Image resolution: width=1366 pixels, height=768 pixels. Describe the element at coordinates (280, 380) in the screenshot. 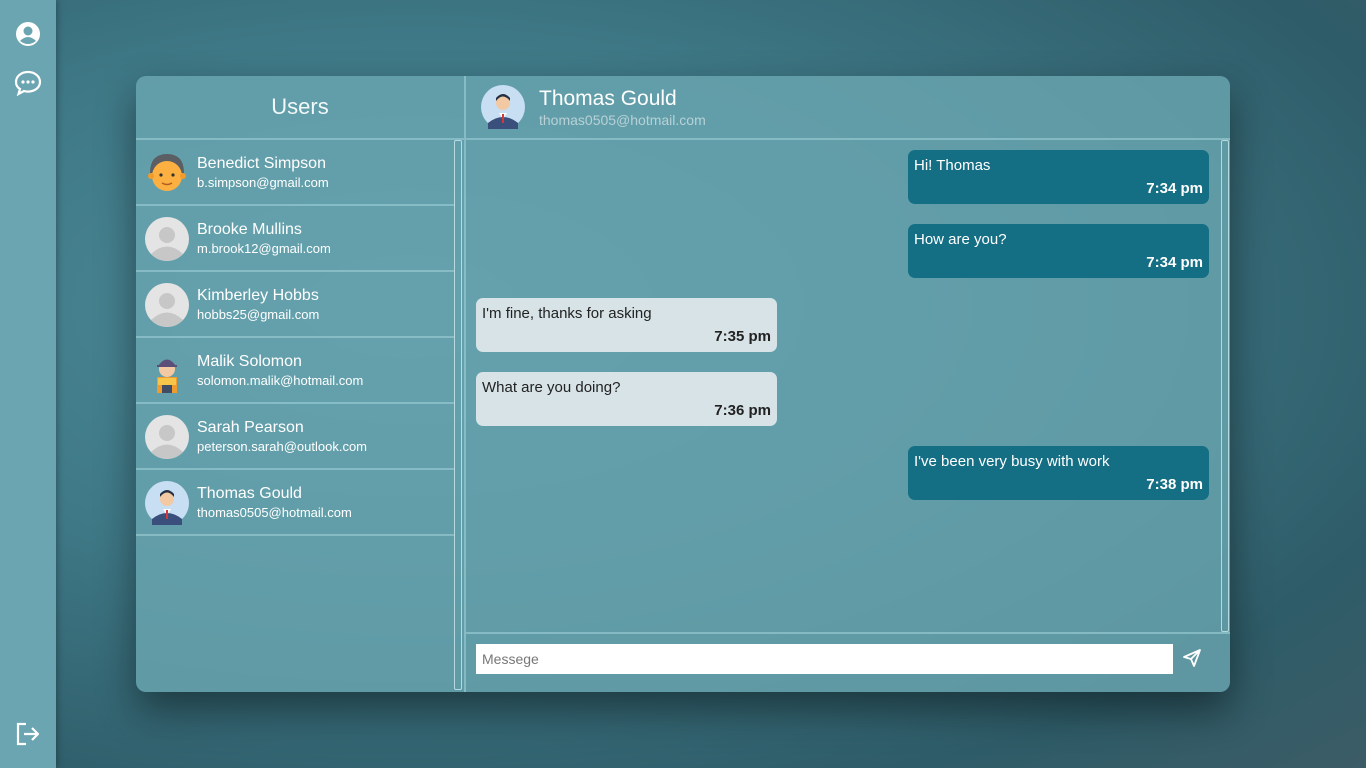

I see `user-email: solomon.malik@hotmail.com` at that location.